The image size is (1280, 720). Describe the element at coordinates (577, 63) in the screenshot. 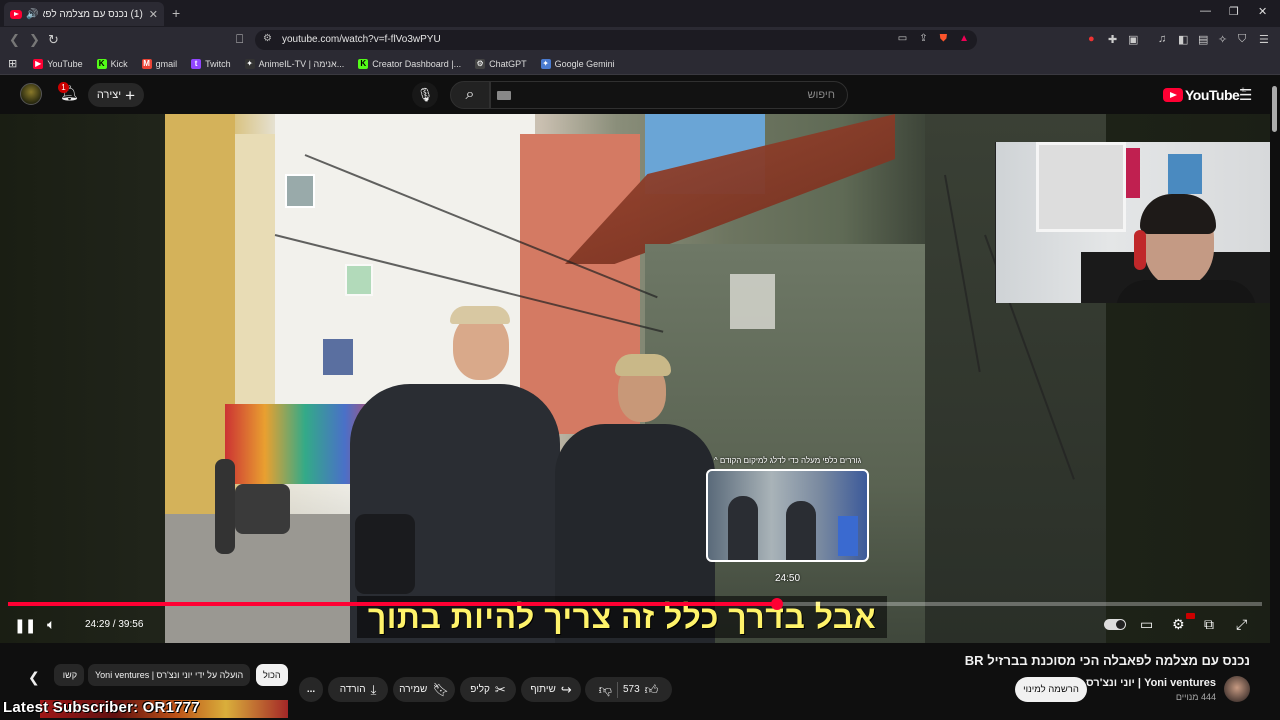

I see `bookmark-gemini: ✦ Google Gemini` at that location.